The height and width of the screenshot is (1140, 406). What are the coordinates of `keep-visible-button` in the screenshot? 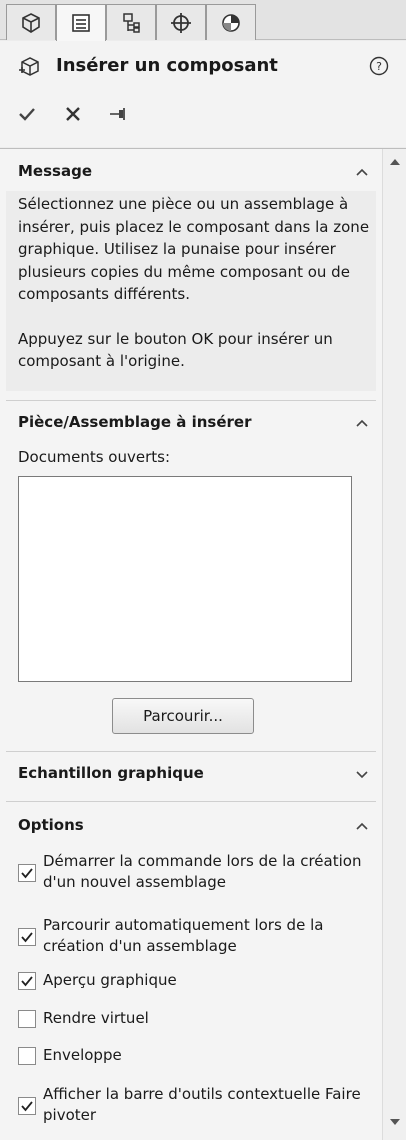 It's located at (118, 114).